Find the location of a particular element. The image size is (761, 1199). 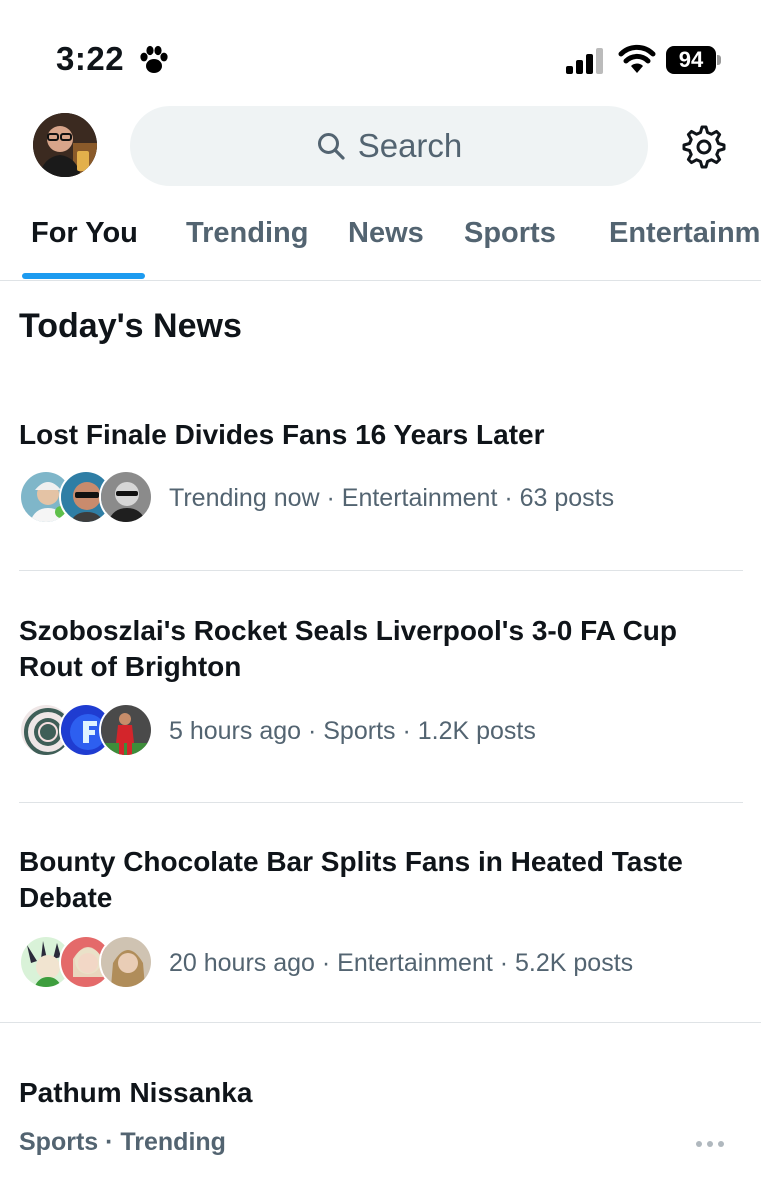

battery-level: 94 is located at coordinates (691, 60).